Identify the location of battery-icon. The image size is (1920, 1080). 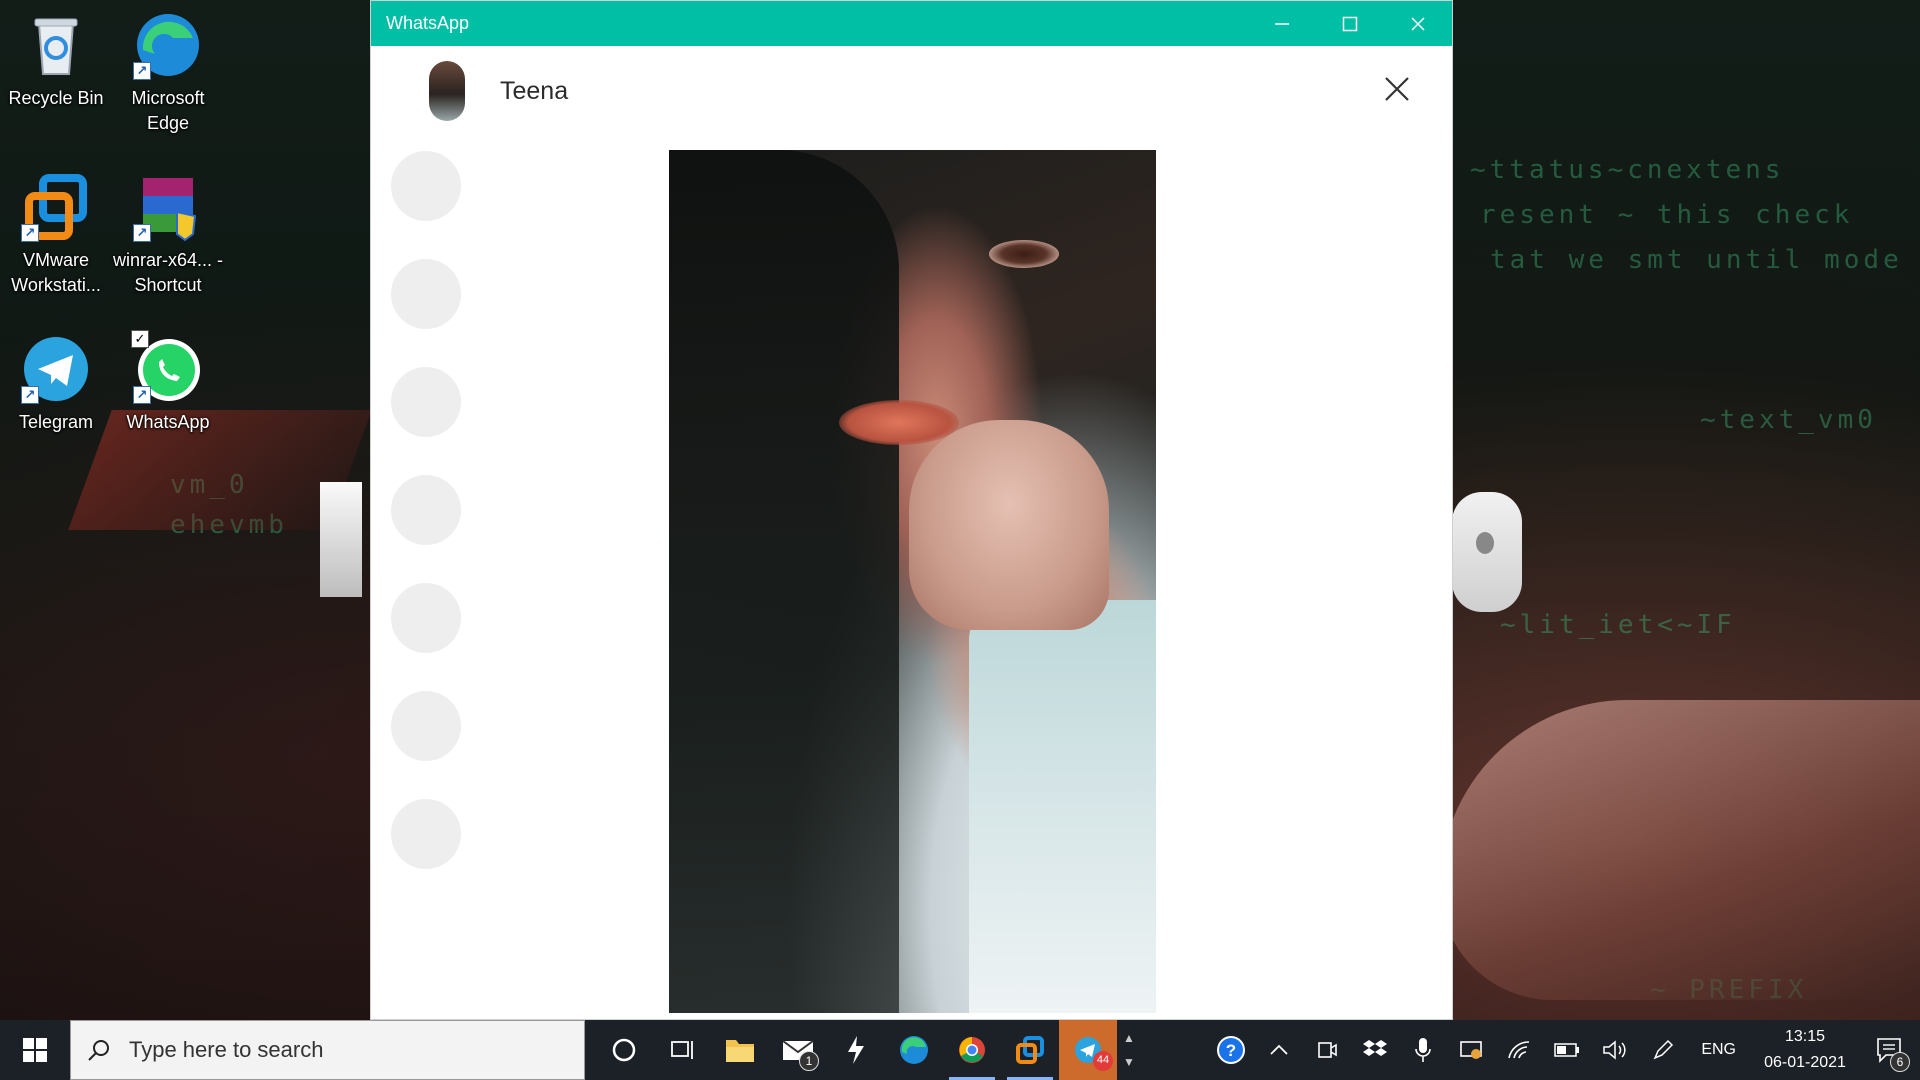
(1567, 1050).